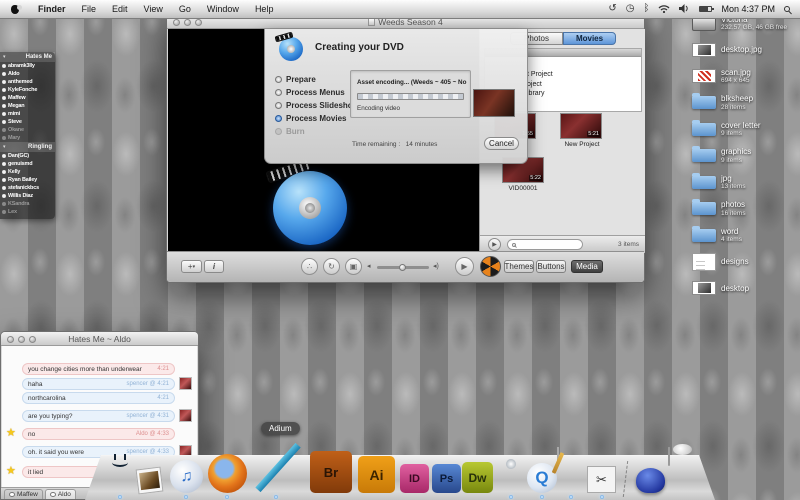 The image size is (800, 500). Describe the element at coordinates (12, 212) in the screenshot. I see `buddy-name: Lex` at that location.